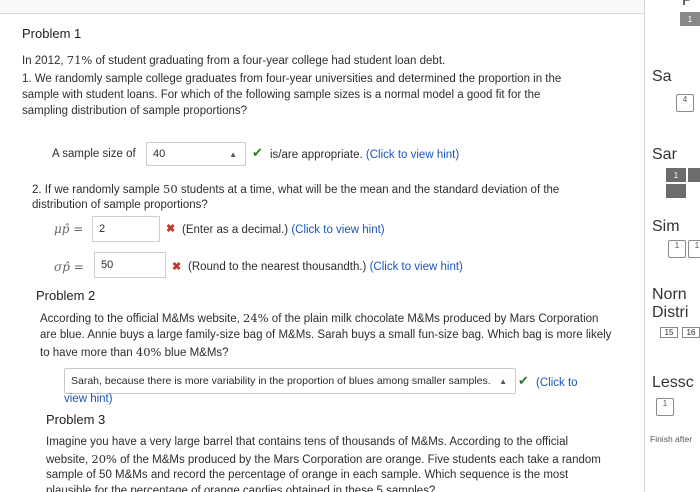  I want to click on sample-after-label: is/are appropriate., so click(316, 155).